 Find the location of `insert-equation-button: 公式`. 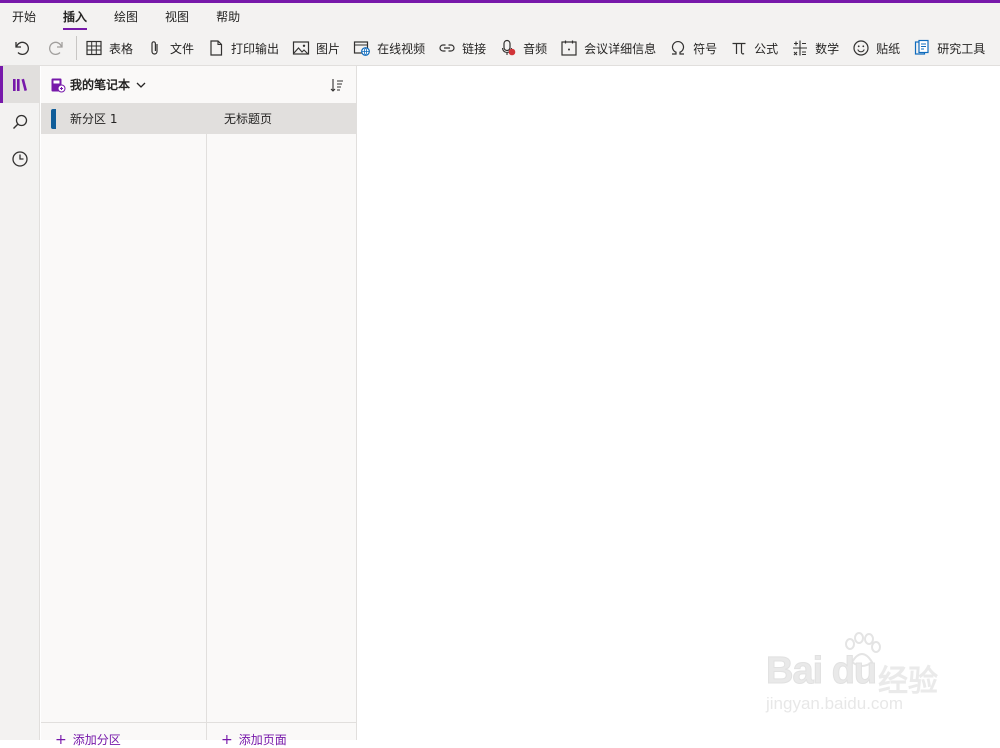

insert-equation-button: 公式 is located at coordinates (754, 48).